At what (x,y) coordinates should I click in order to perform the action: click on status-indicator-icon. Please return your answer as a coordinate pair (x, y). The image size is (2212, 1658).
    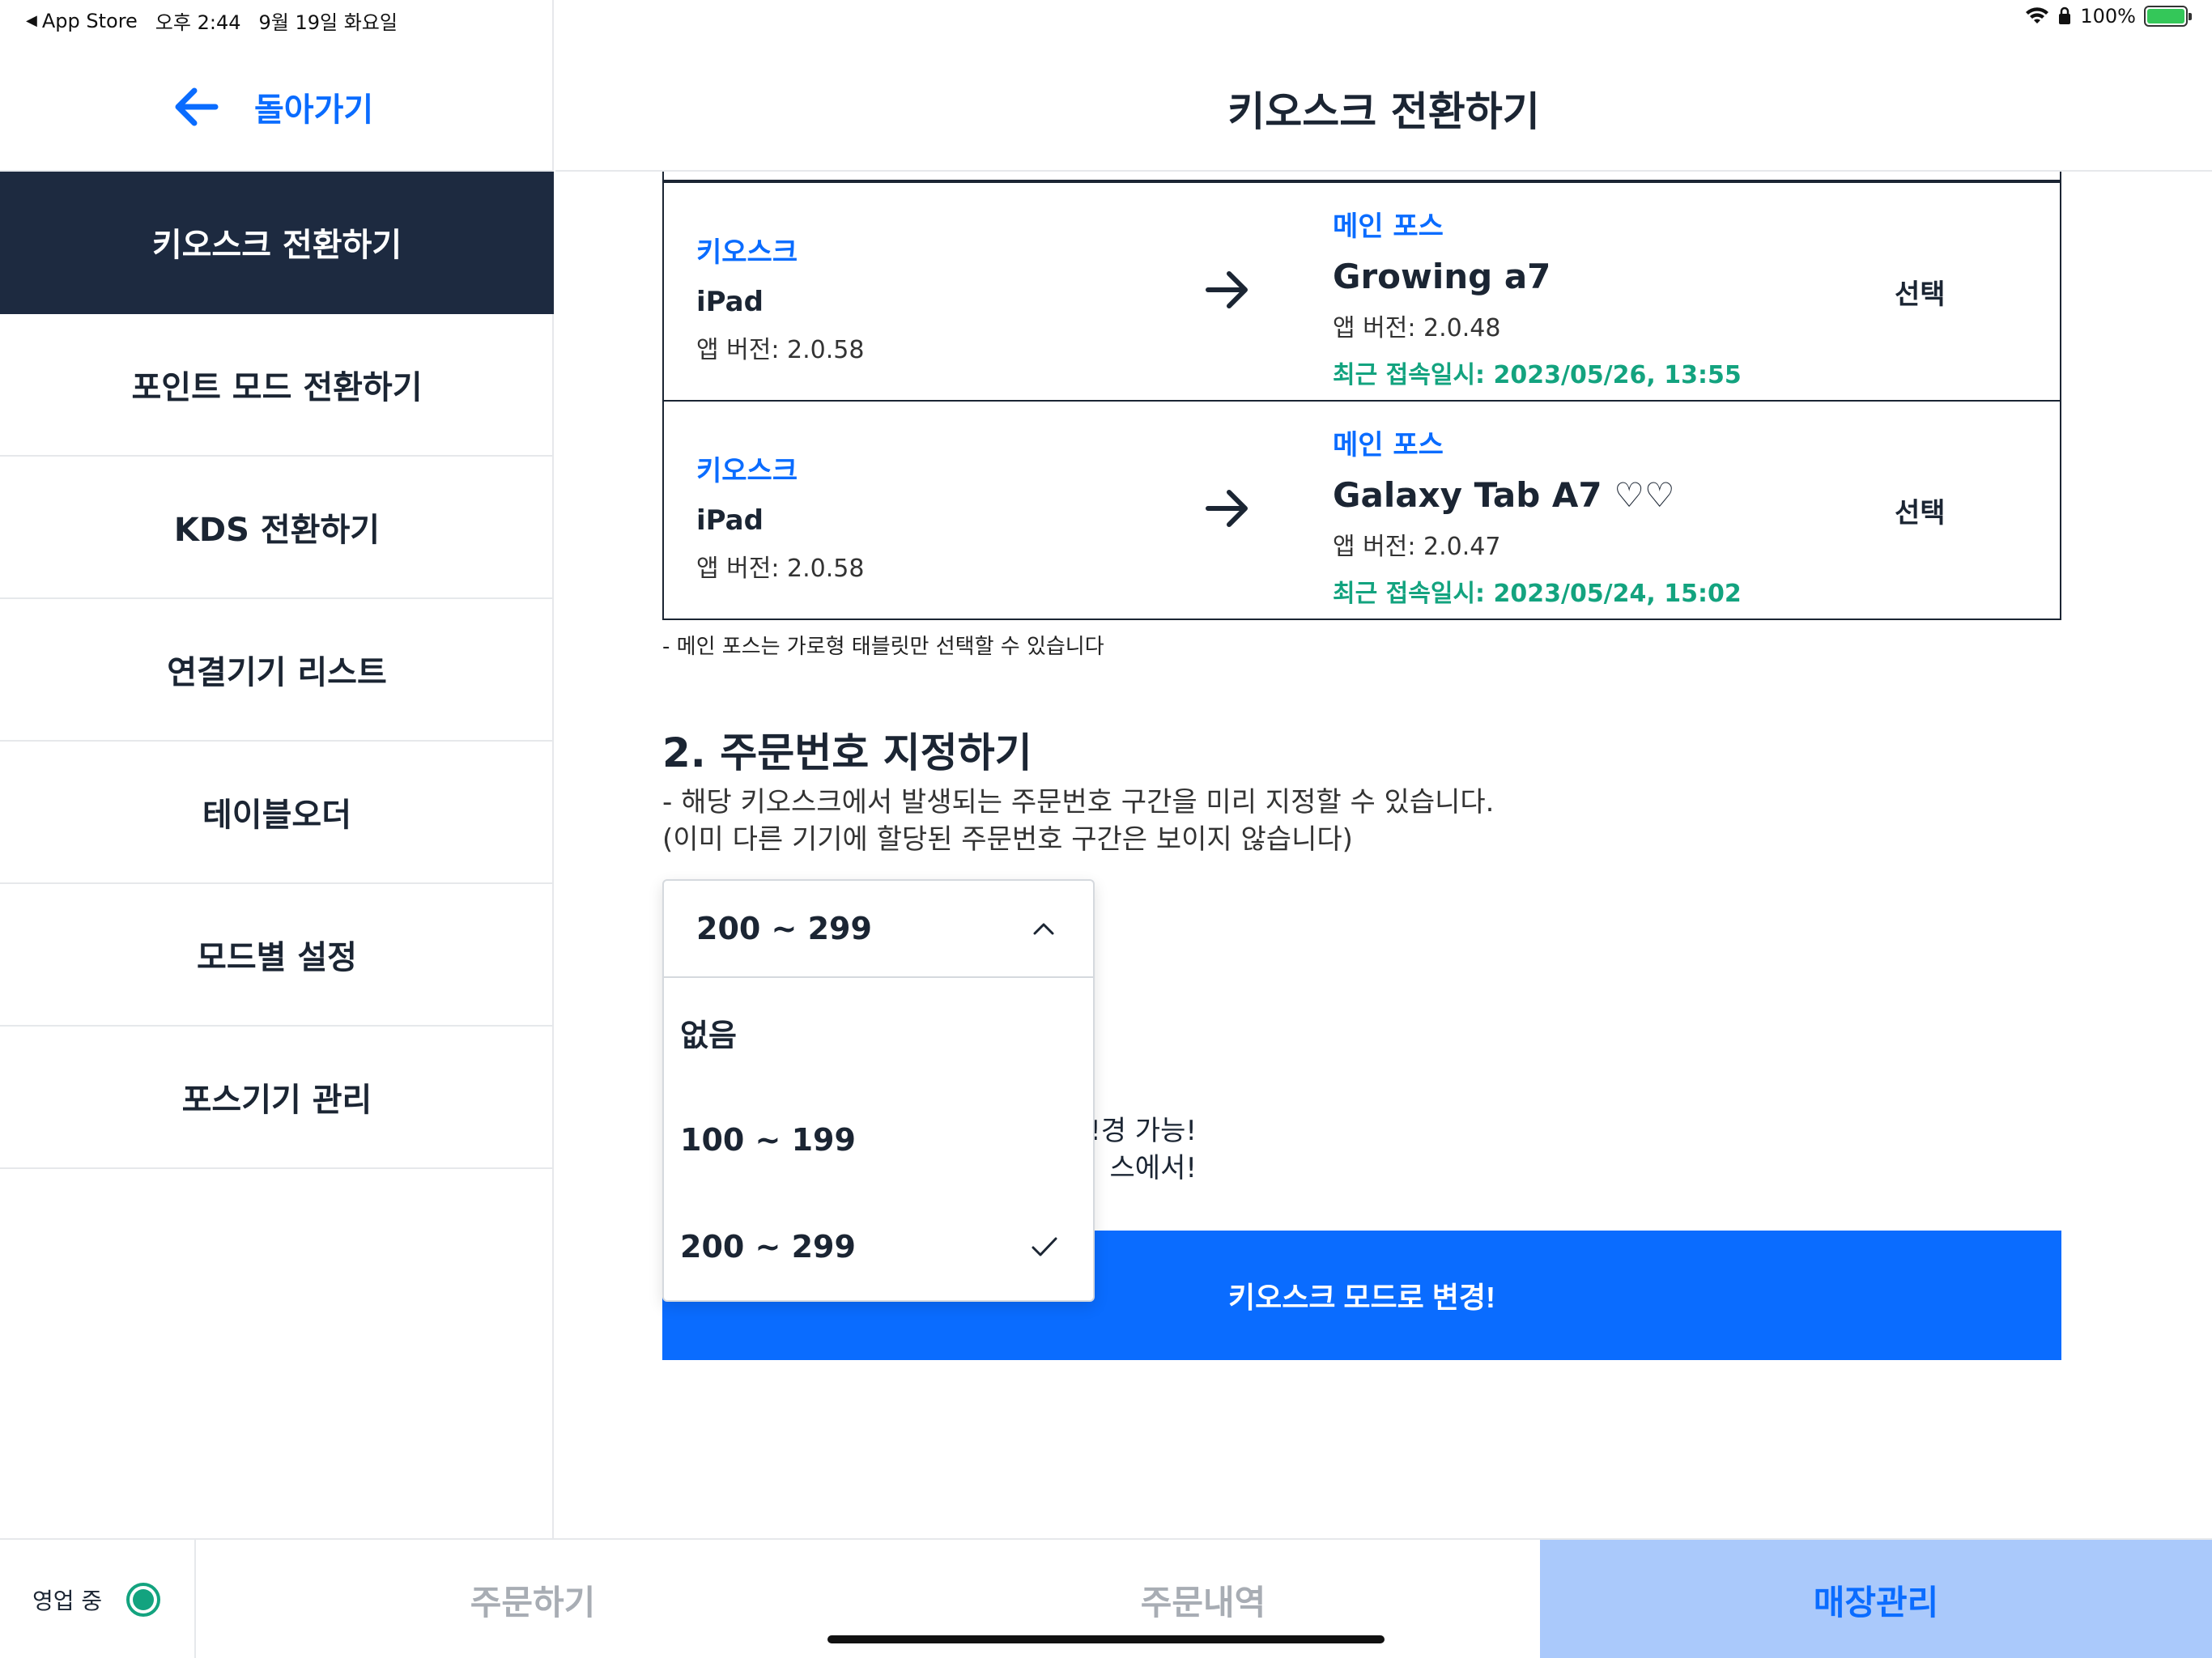
    Looking at the image, I should click on (143, 1600).